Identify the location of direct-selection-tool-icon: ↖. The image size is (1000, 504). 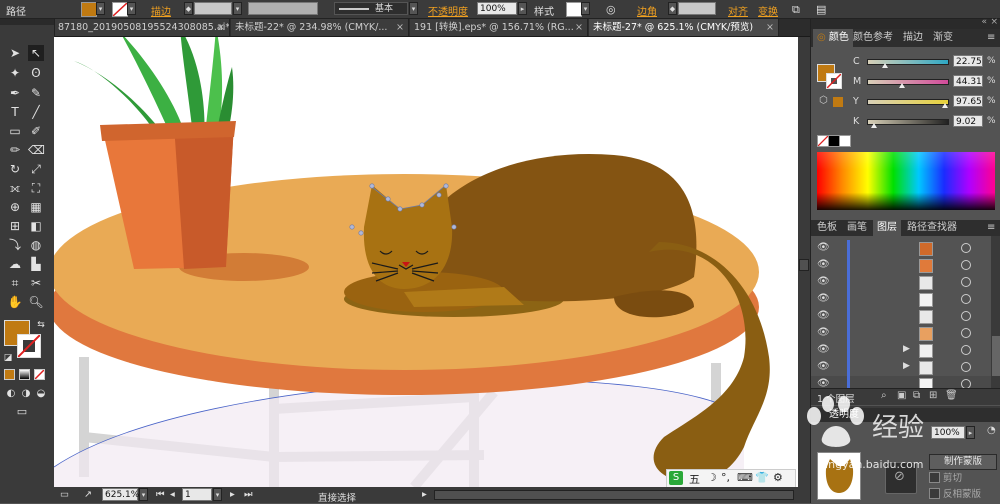
(36, 53).